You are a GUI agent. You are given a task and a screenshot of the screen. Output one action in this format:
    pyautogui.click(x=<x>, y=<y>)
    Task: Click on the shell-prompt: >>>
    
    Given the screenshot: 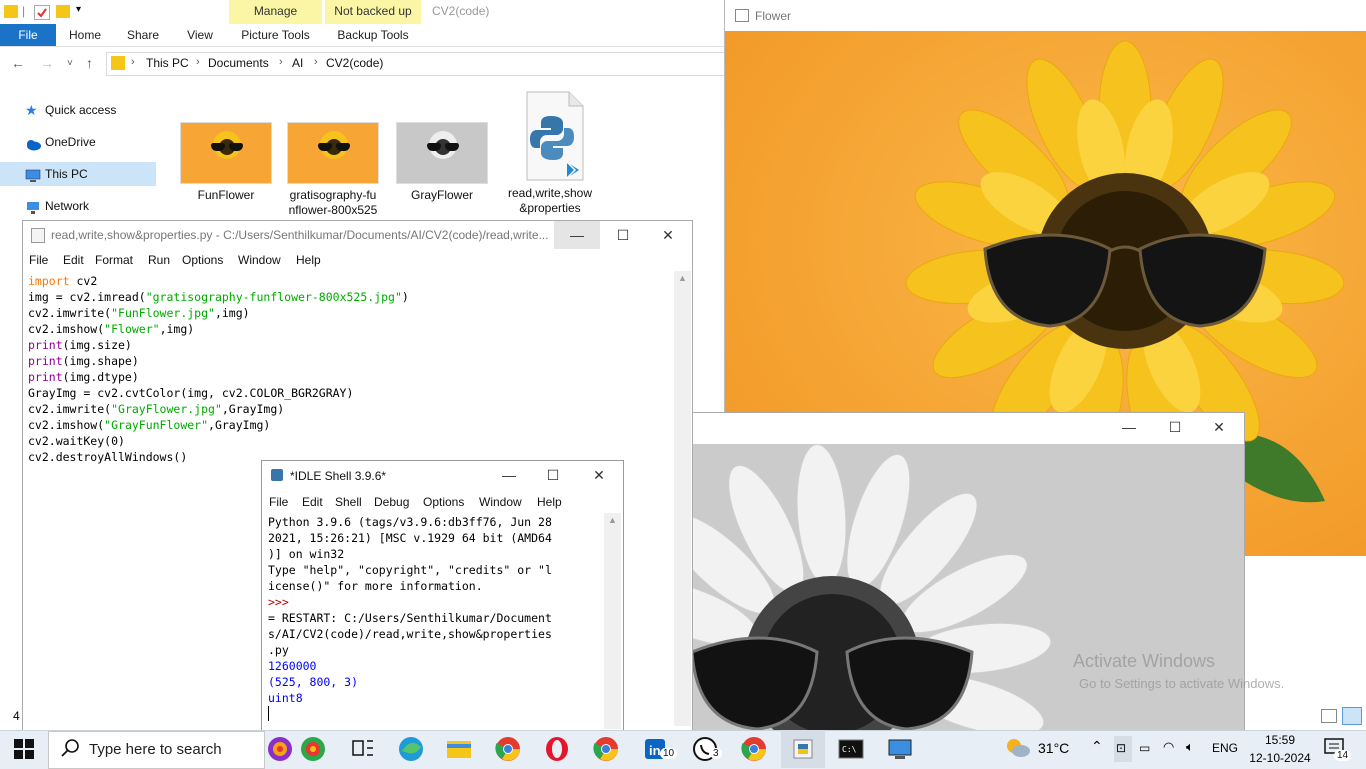 What is the action you would take?
    pyautogui.click(x=278, y=602)
    